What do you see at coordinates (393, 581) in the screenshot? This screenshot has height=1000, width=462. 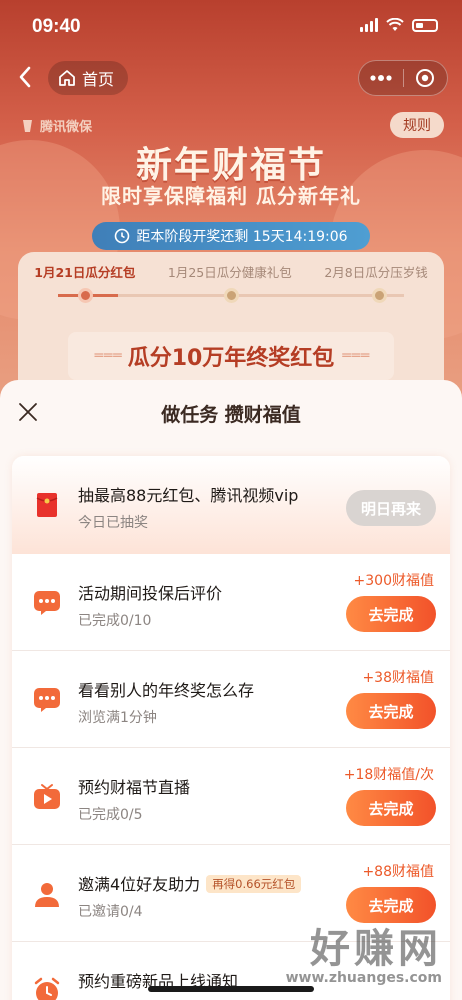 I see `task-reward: +300财福值` at bounding box center [393, 581].